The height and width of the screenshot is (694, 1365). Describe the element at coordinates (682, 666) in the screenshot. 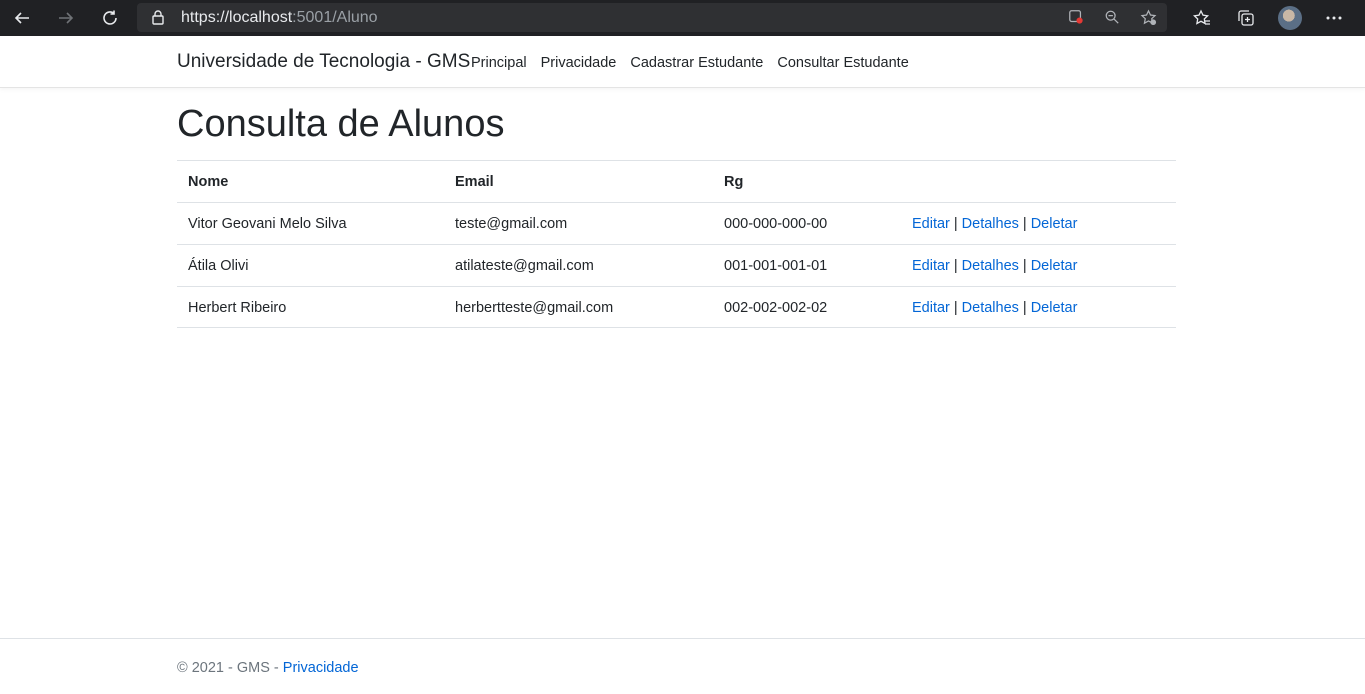

I see `site-footer: © 2021 - GMS - Privacidade` at that location.